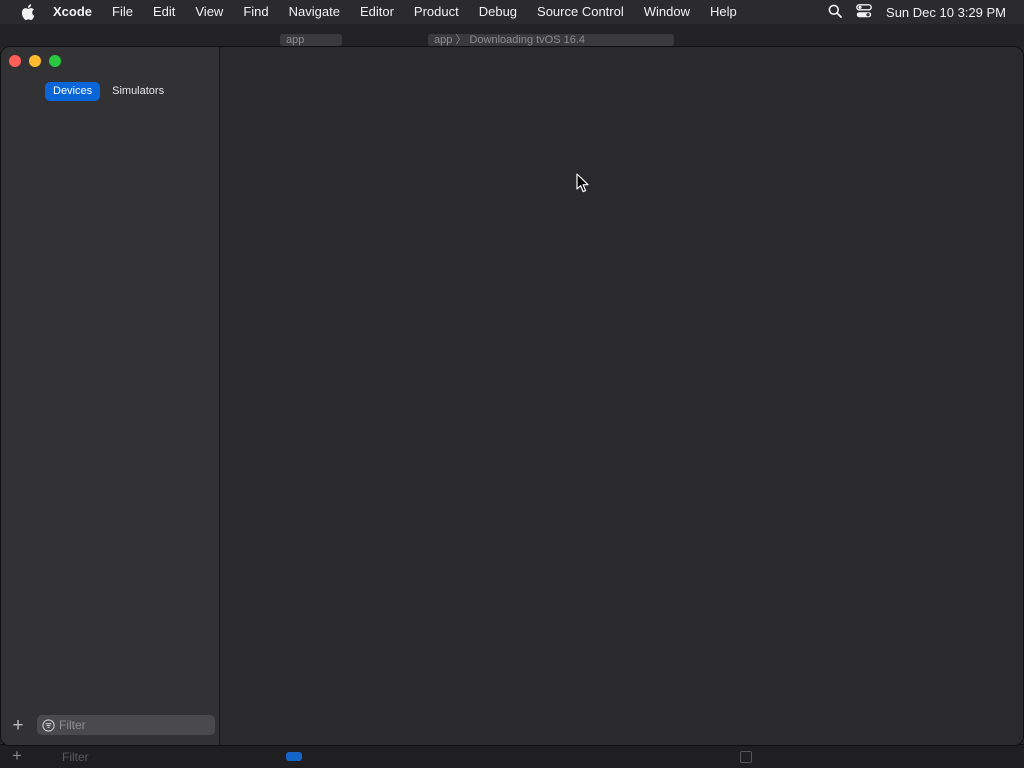 This screenshot has width=1024, height=768. Describe the element at coordinates (48, 725) in the screenshot. I see `filter-icon` at that location.